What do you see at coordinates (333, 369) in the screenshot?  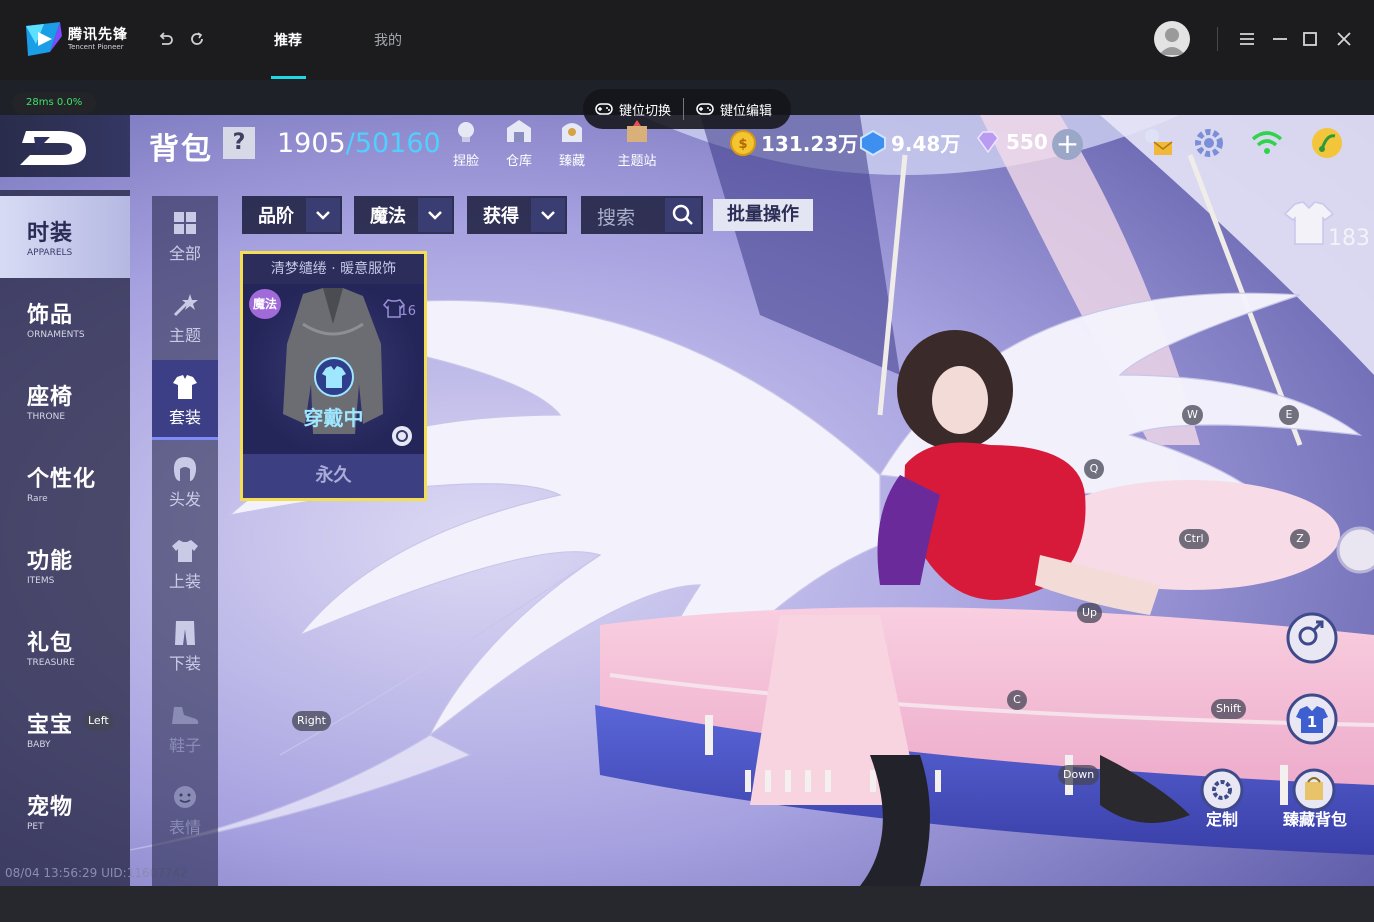 I see `item-preview: 魔法 16 穿戴中` at bounding box center [333, 369].